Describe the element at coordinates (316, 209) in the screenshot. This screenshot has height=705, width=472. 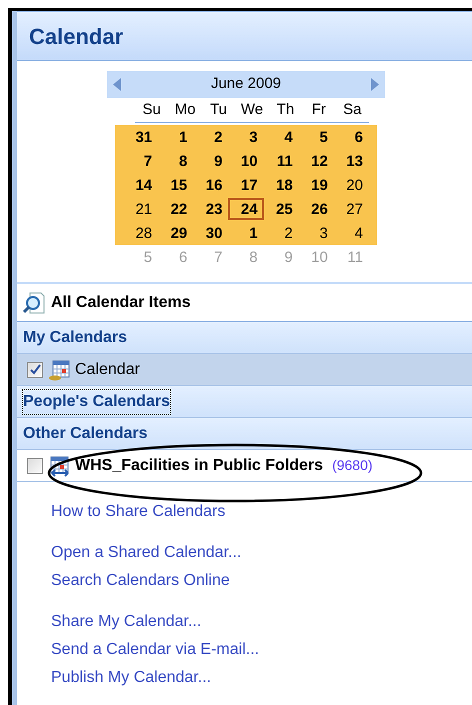
I see `date-cell: 26` at that location.